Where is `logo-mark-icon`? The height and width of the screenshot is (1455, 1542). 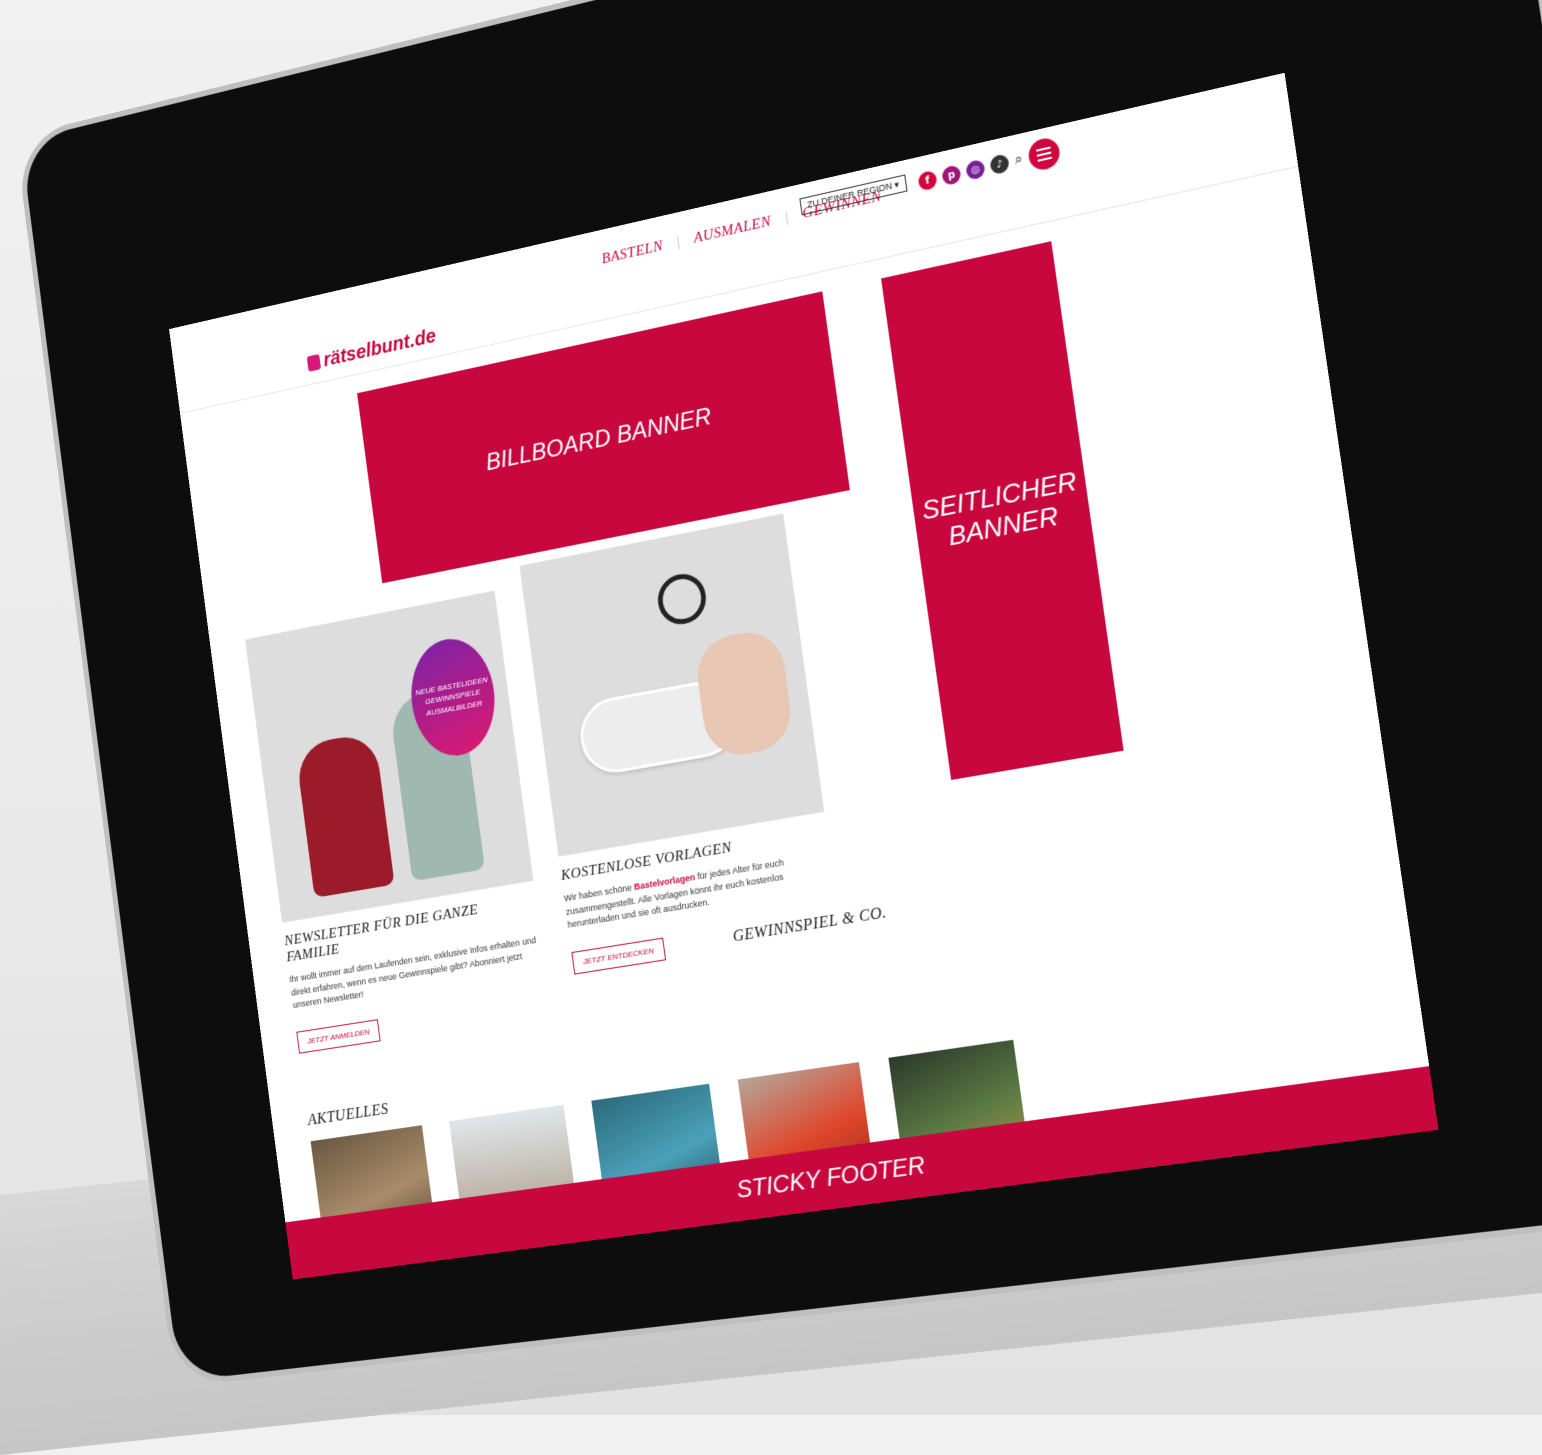 logo-mark-icon is located at coordinates (314, 362).